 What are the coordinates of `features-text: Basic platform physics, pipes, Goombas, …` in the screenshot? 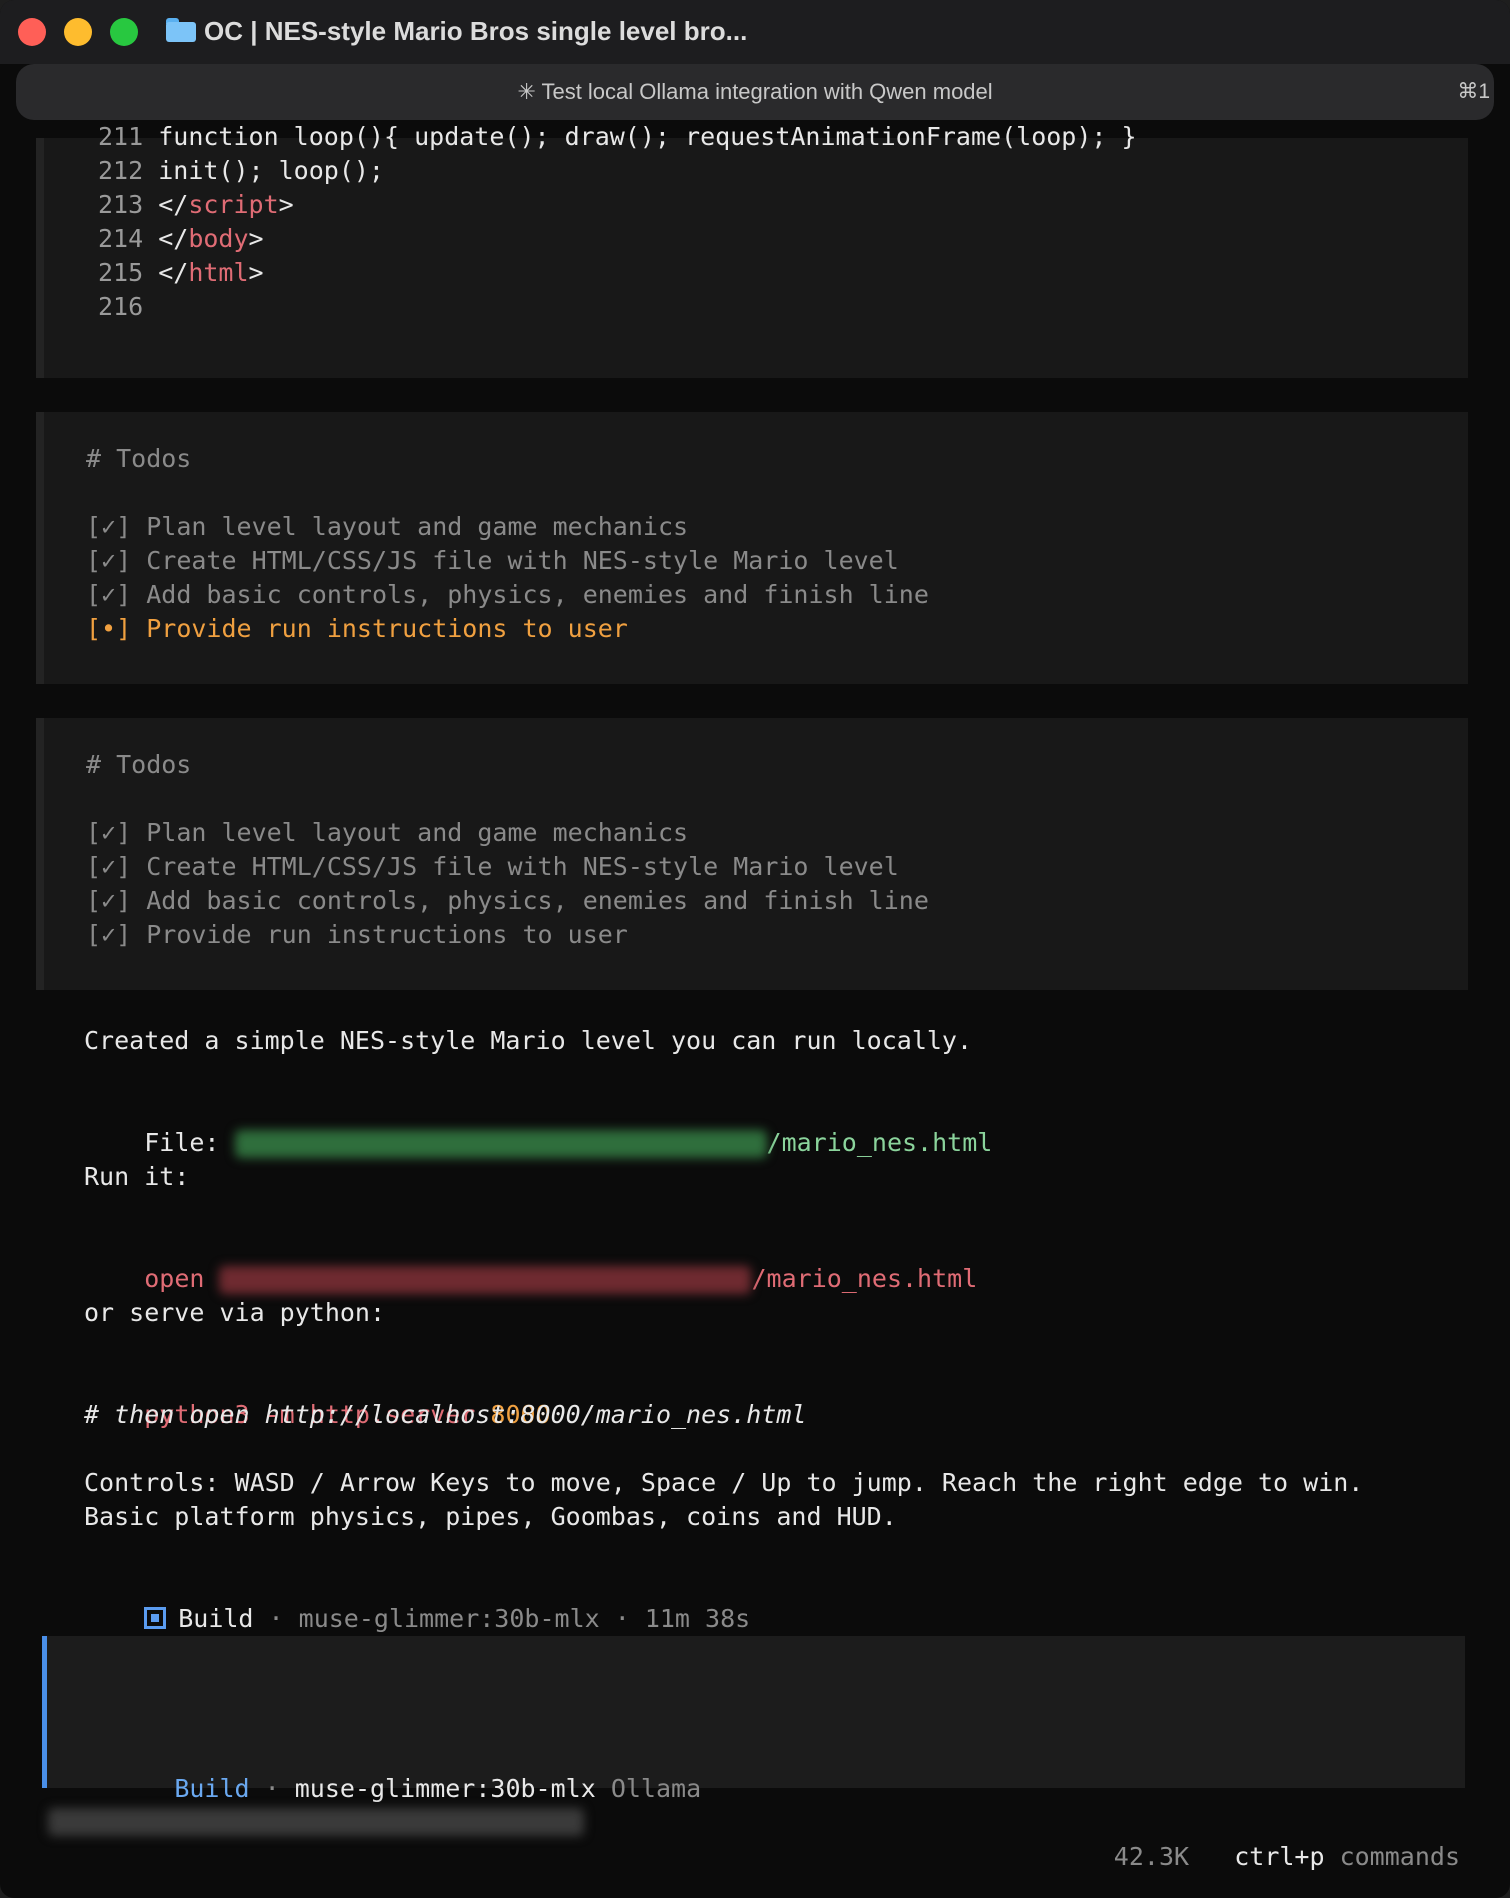 It's located at (490, 1516).